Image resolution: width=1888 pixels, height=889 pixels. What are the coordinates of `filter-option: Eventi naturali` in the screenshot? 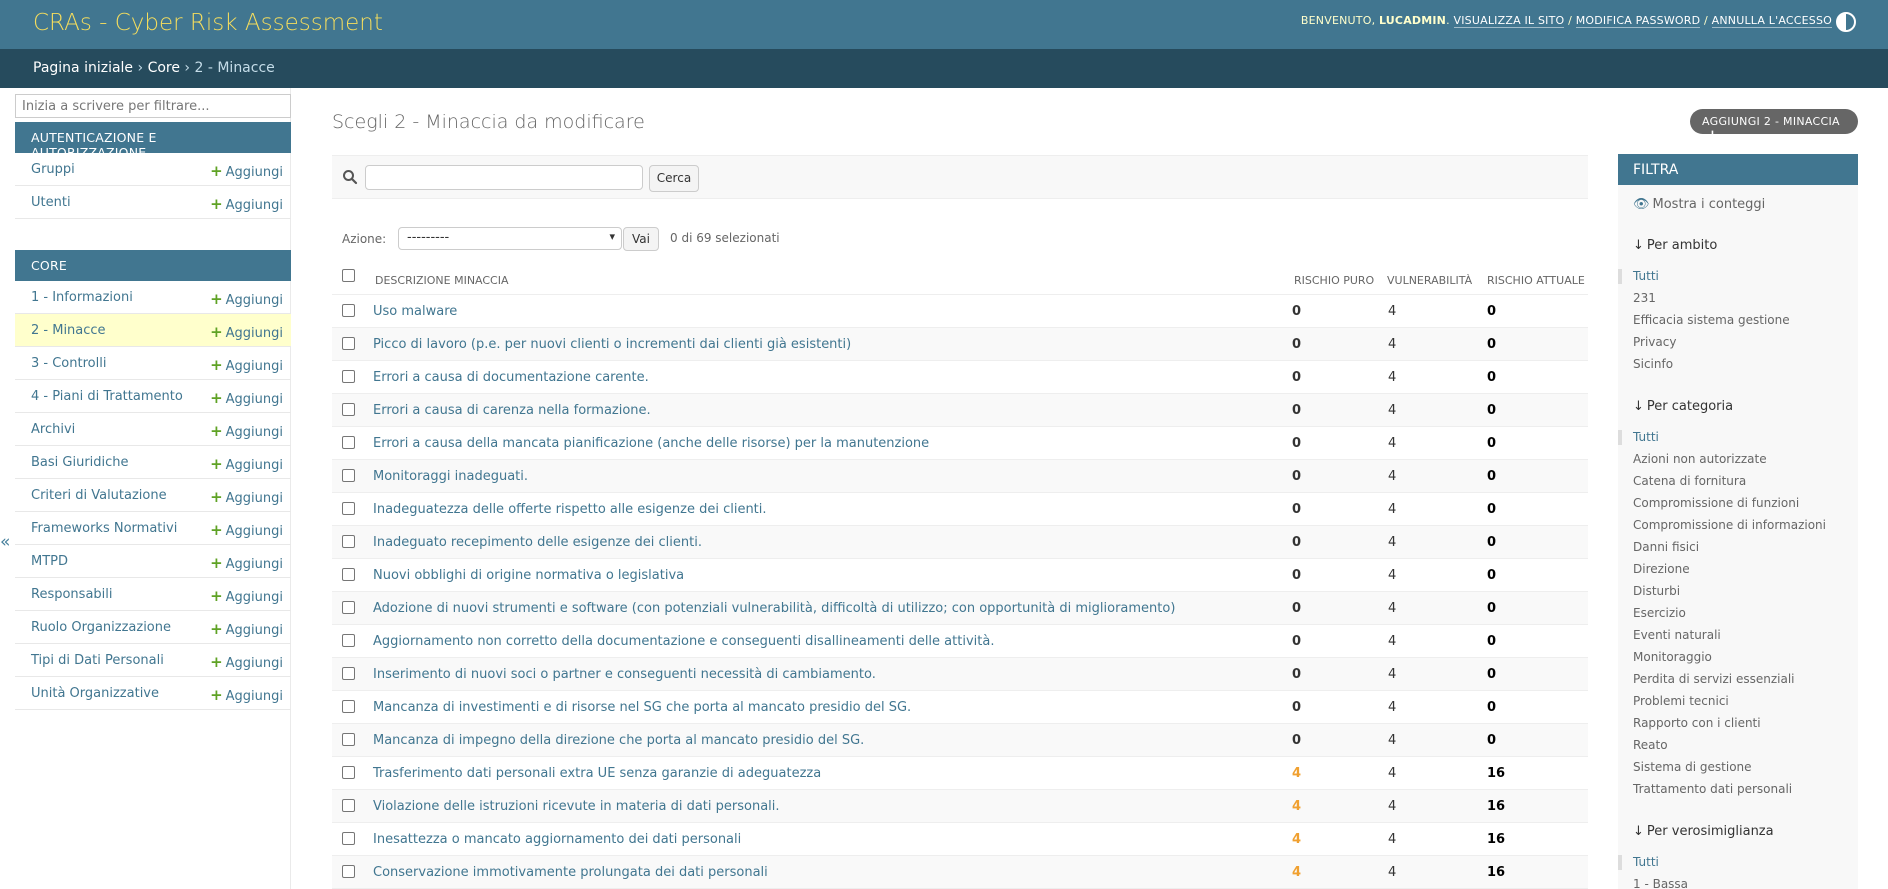 It's located at (1677, 635).